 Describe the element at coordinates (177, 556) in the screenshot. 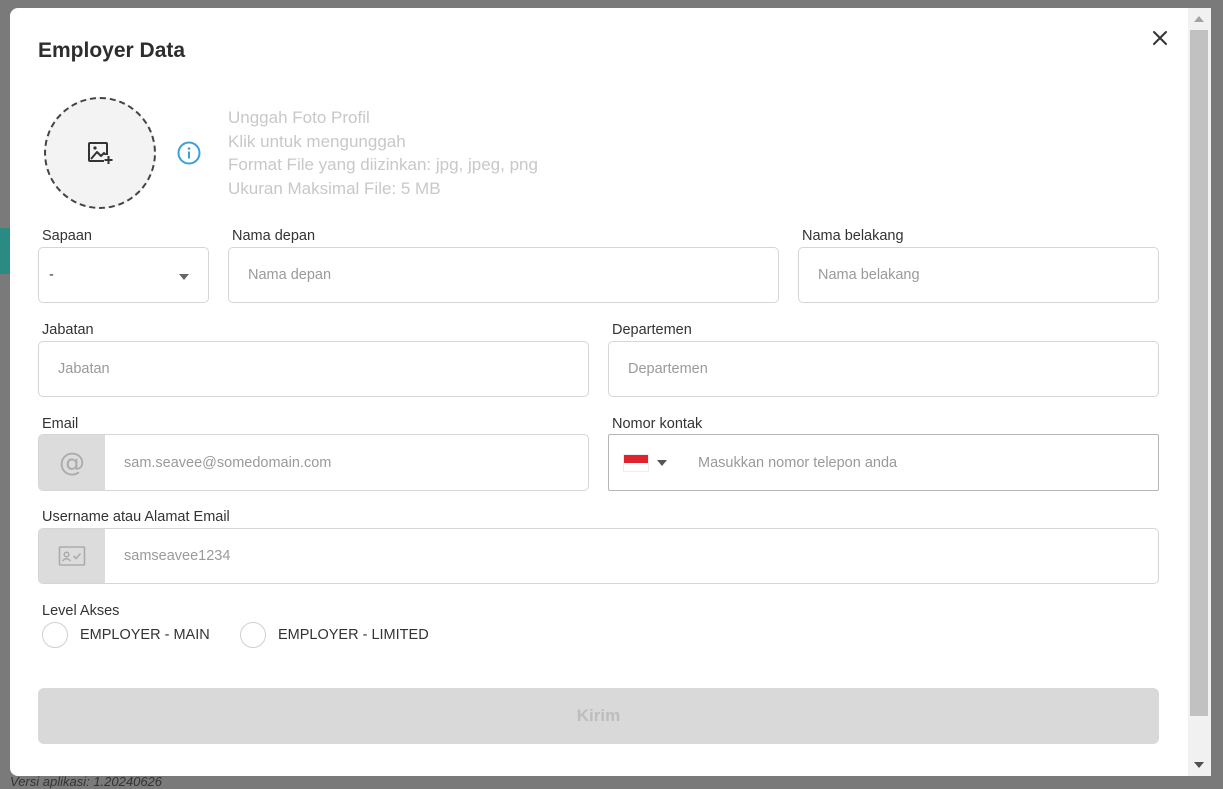

I see `username-placeholder: samseavee1234` at that location.